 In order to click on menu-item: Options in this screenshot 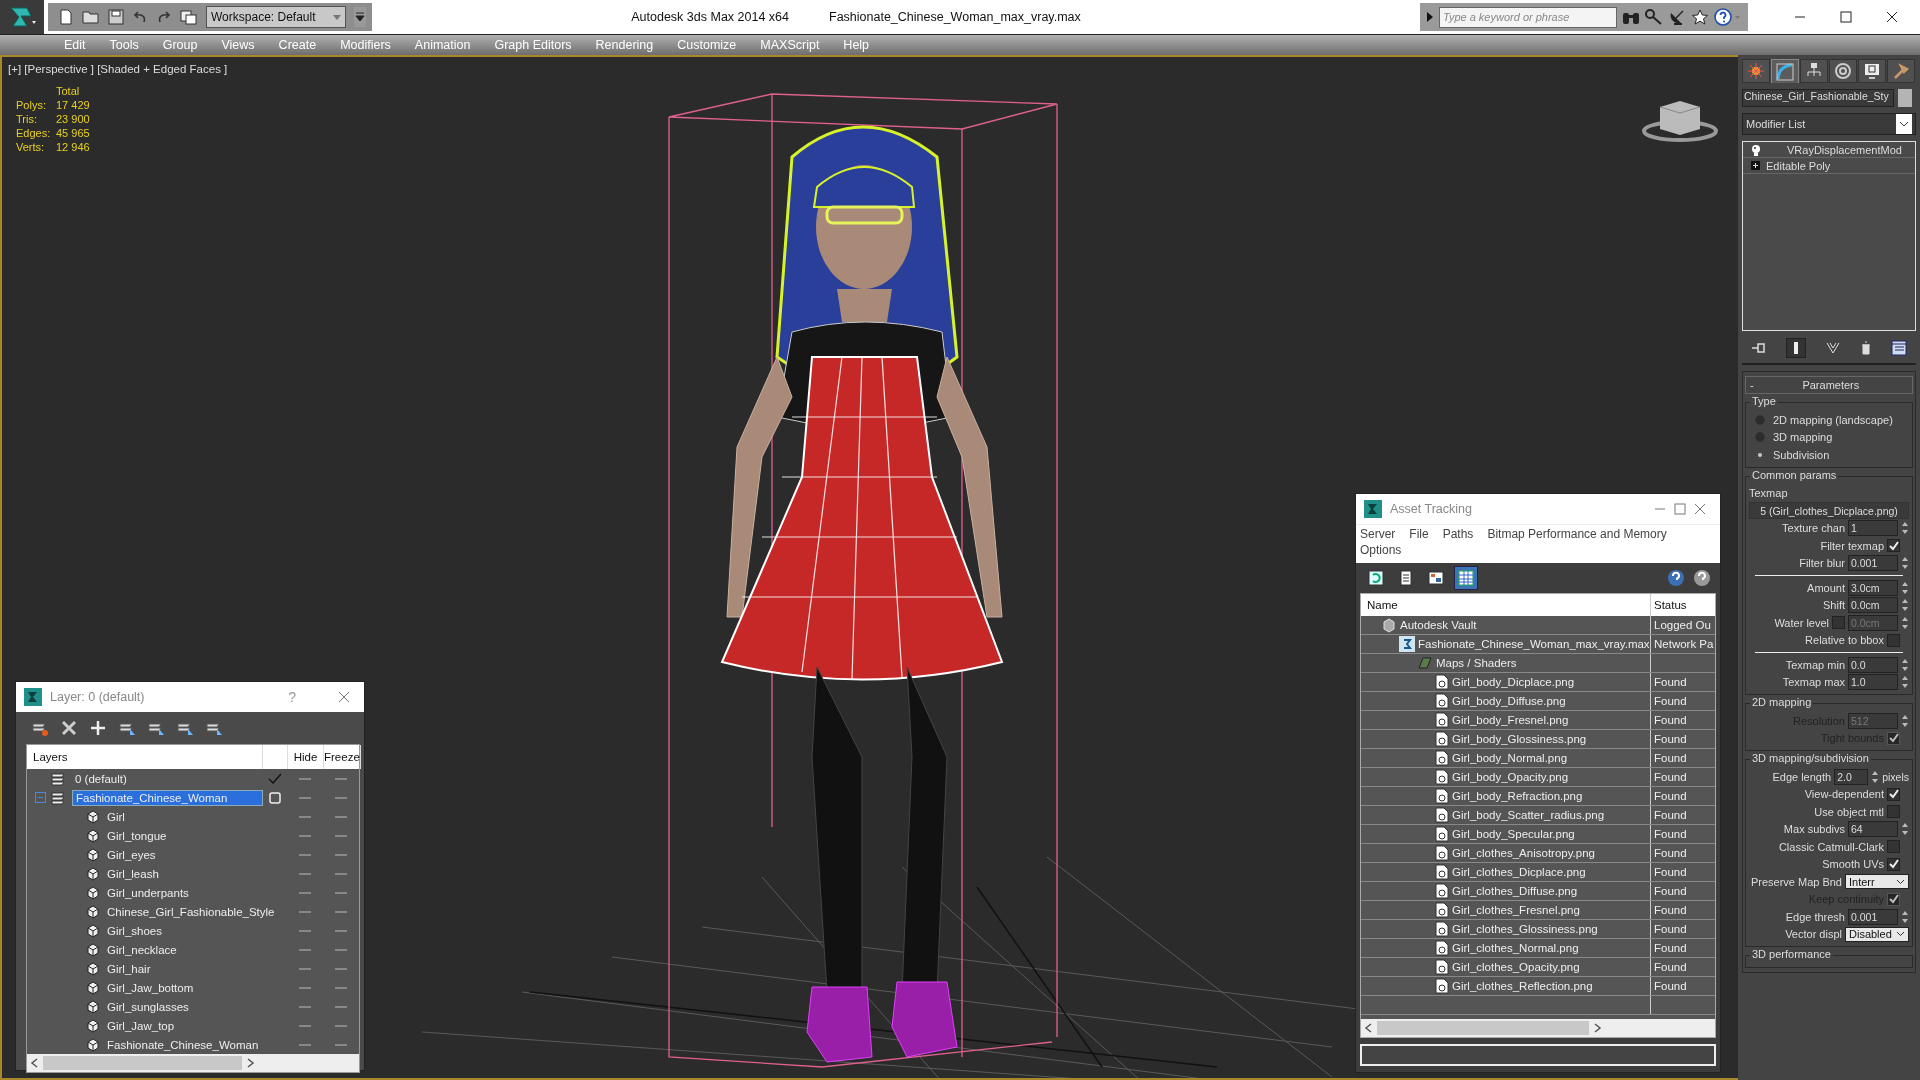, I will do `click(1381, 550)`.